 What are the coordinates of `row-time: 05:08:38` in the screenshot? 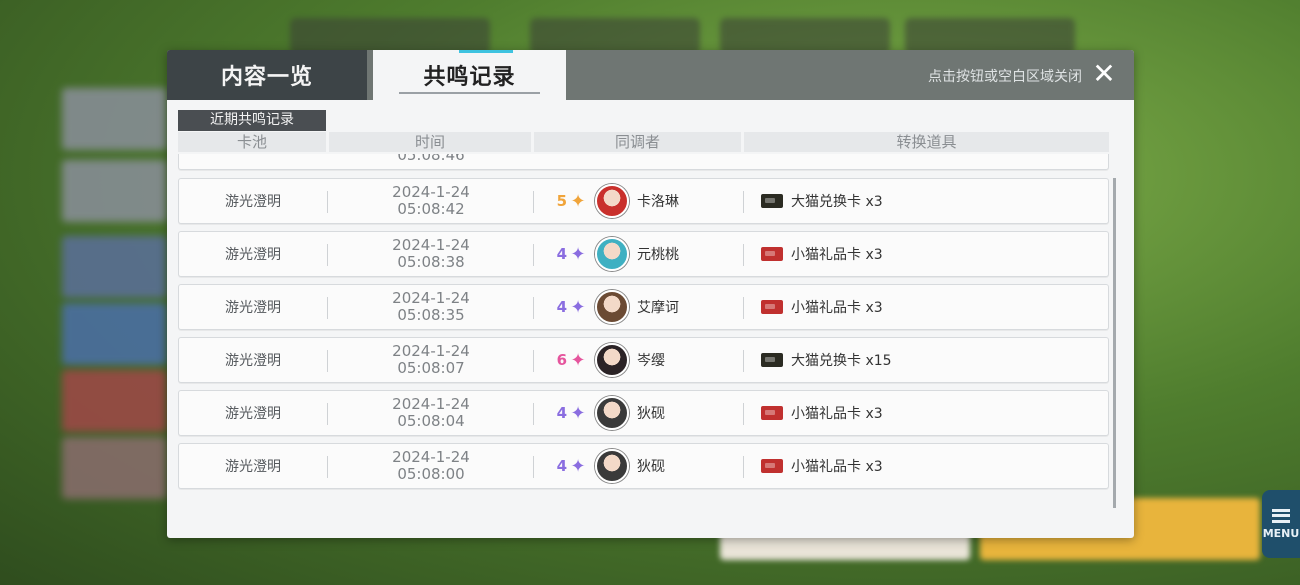 It's located at (431, 262).